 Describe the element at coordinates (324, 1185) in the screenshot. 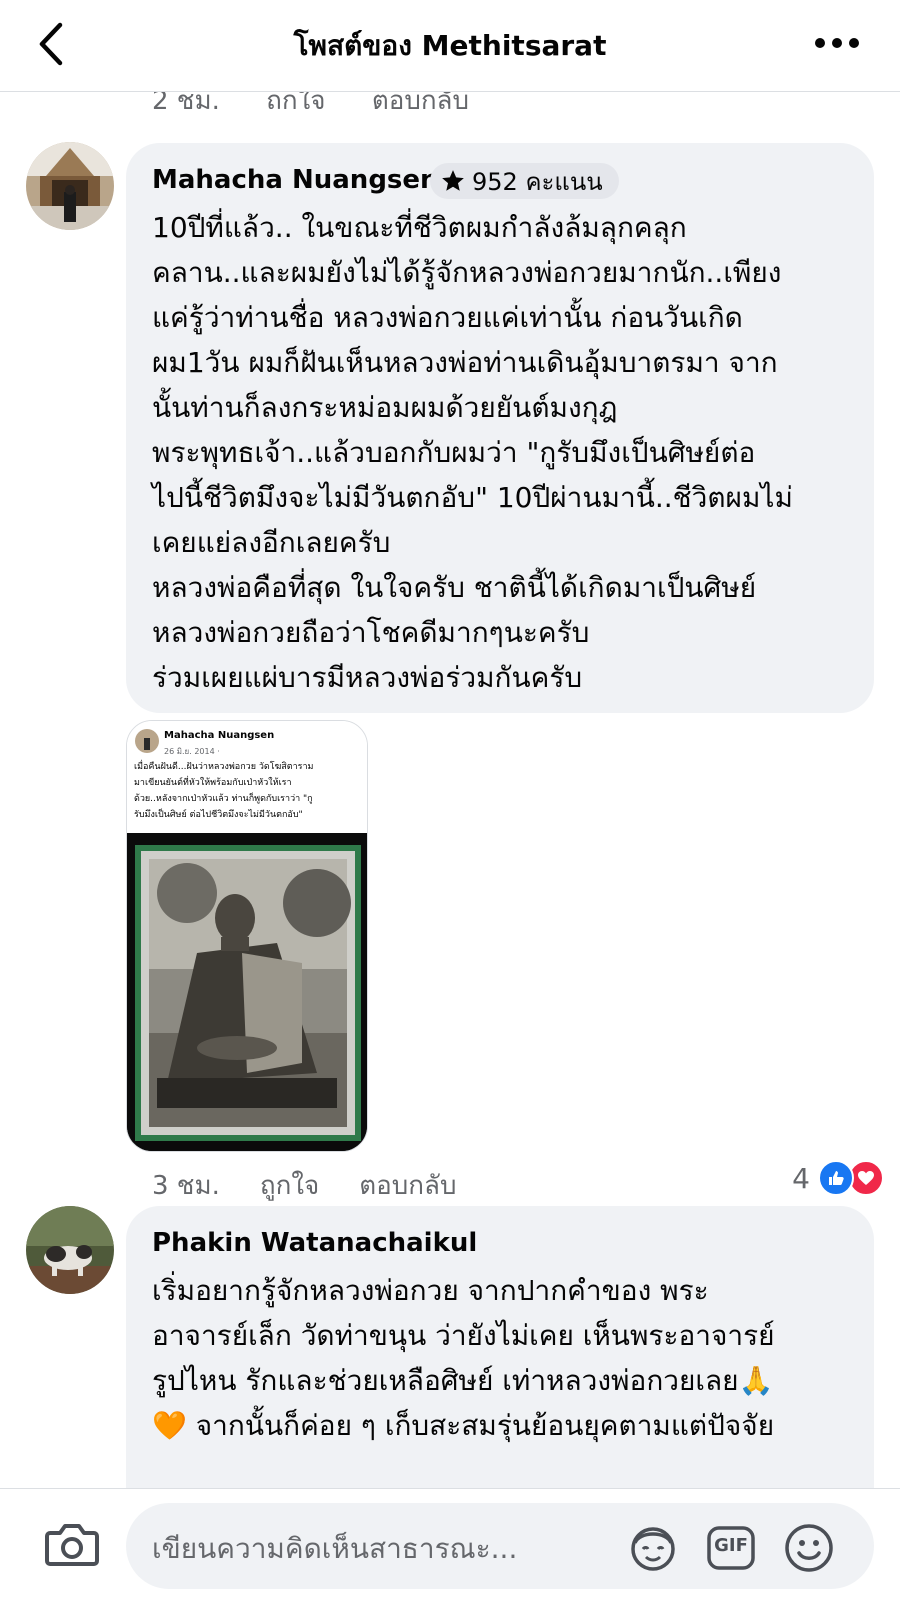

I see `comment-actions: 3 ชม. ถูกใจ ตอบกลับ` at that location.